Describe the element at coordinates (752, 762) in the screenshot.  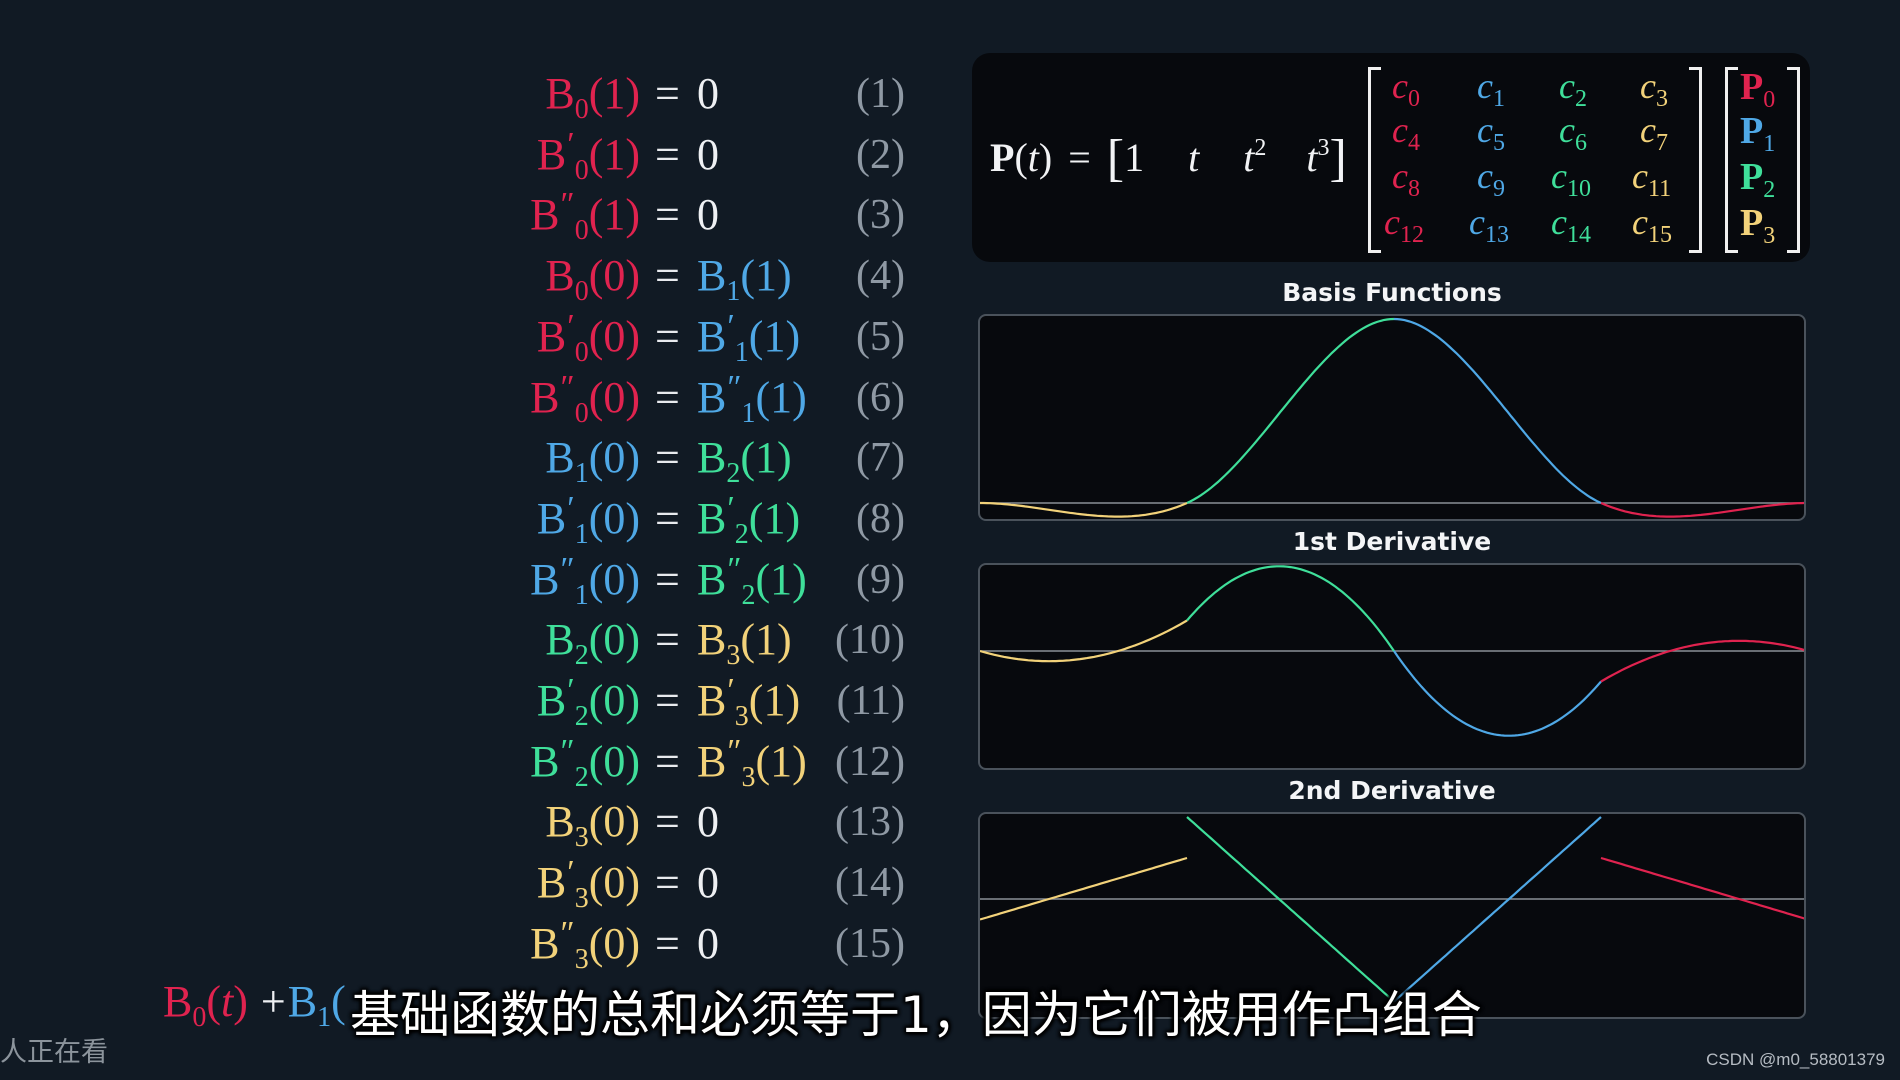
I see `basis-term: B″3(1)` at that location.